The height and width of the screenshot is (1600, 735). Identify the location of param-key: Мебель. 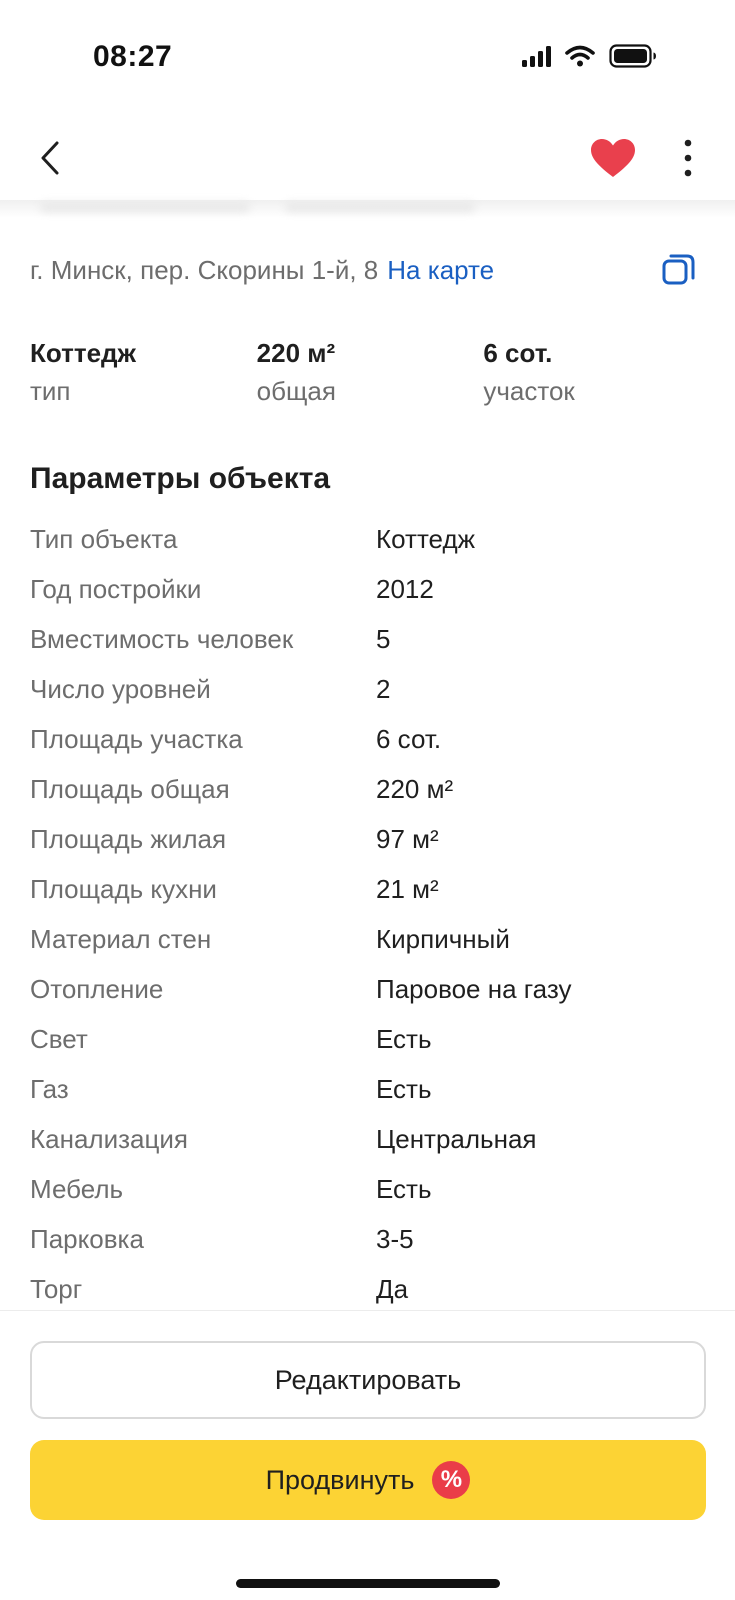
(77, 1188).